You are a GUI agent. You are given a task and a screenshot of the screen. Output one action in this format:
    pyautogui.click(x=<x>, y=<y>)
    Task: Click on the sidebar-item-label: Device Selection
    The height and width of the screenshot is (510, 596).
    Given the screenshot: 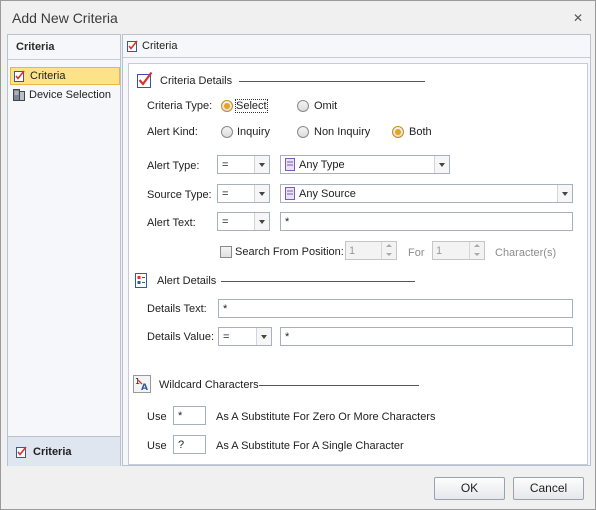 What is the action you would take?
    pyautogui.click(x=70, y=95)
    